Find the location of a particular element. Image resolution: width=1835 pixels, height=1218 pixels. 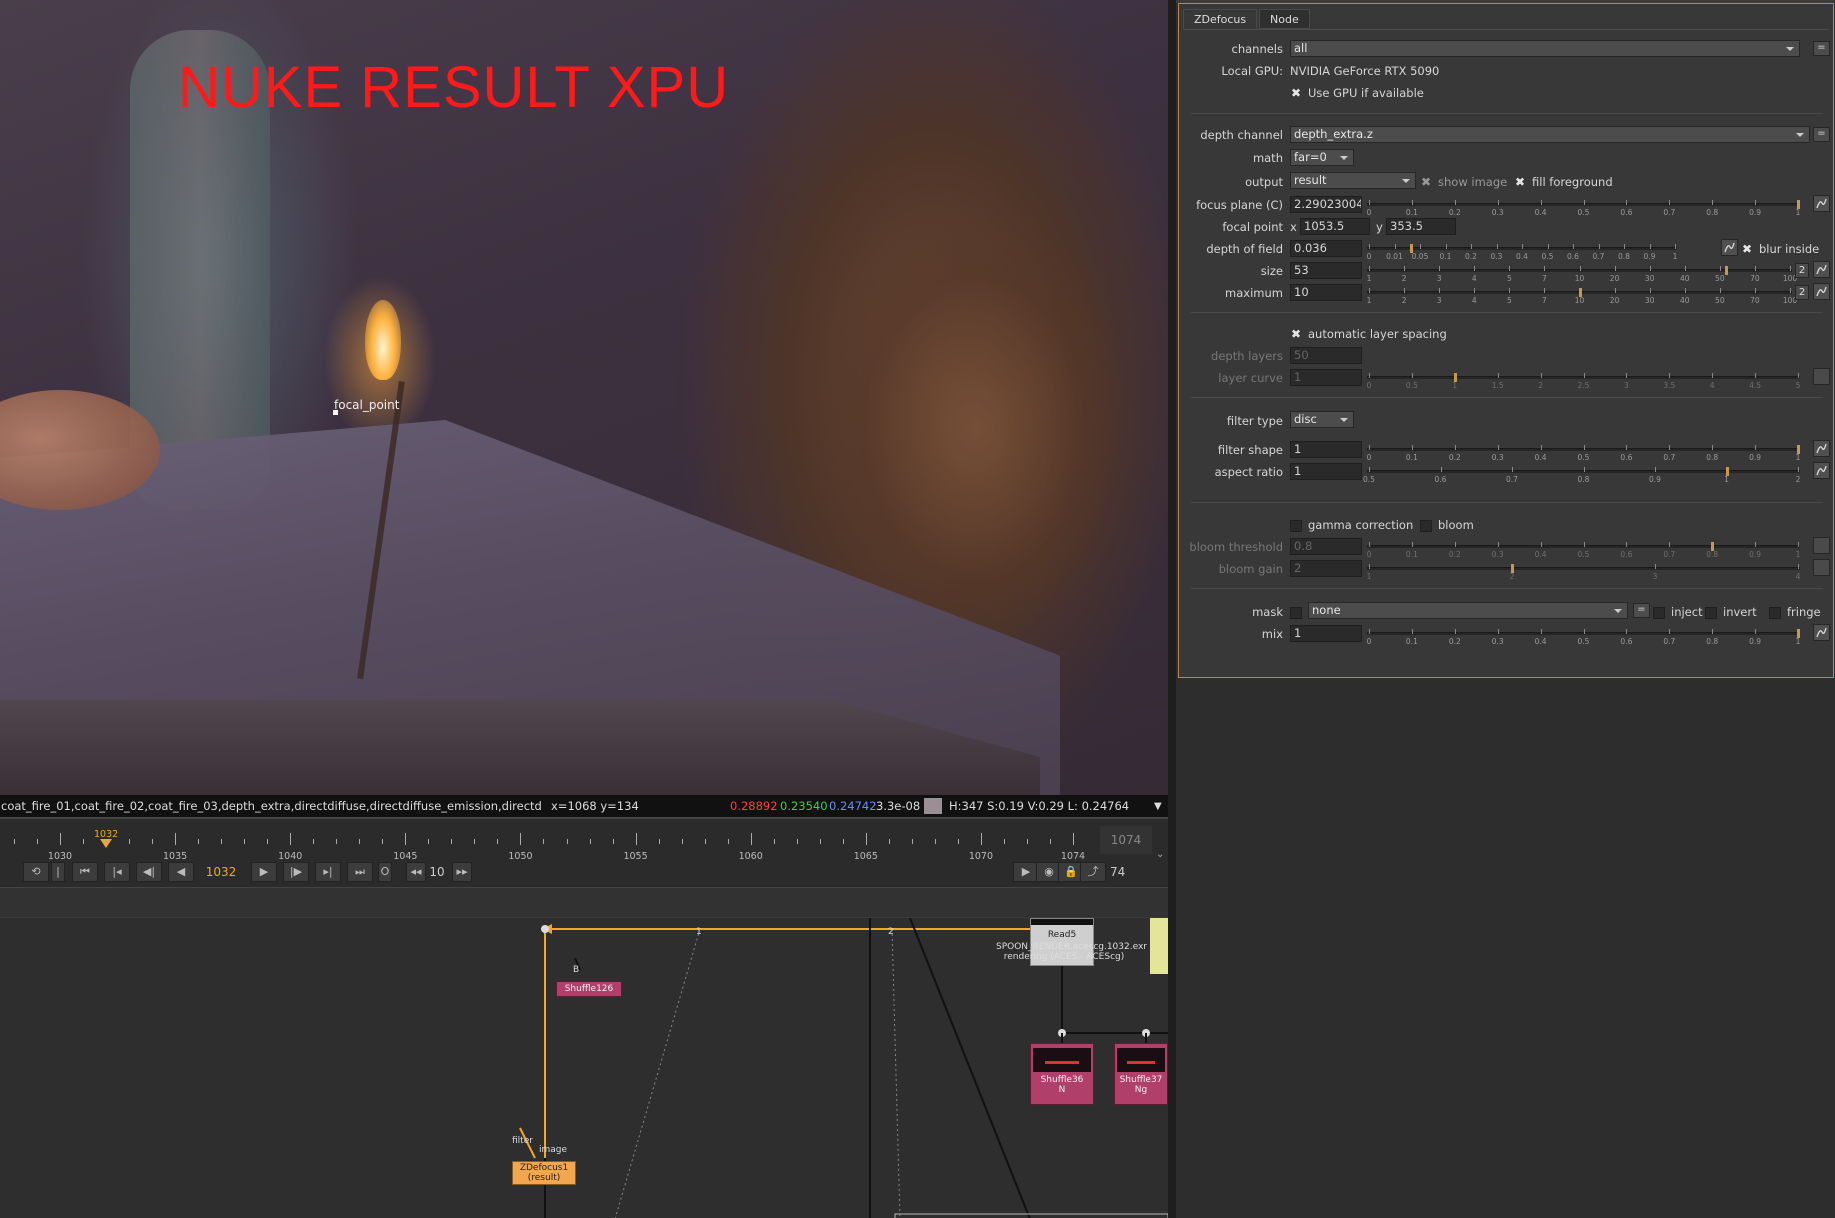

filter-type-select: disc is located at coordinates (1322, 419).